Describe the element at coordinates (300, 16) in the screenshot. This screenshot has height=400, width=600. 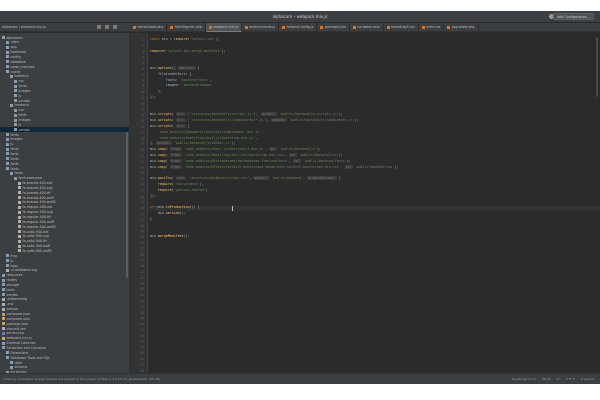
I see `window-title: alphacom – webpack.mix.js` at that location.